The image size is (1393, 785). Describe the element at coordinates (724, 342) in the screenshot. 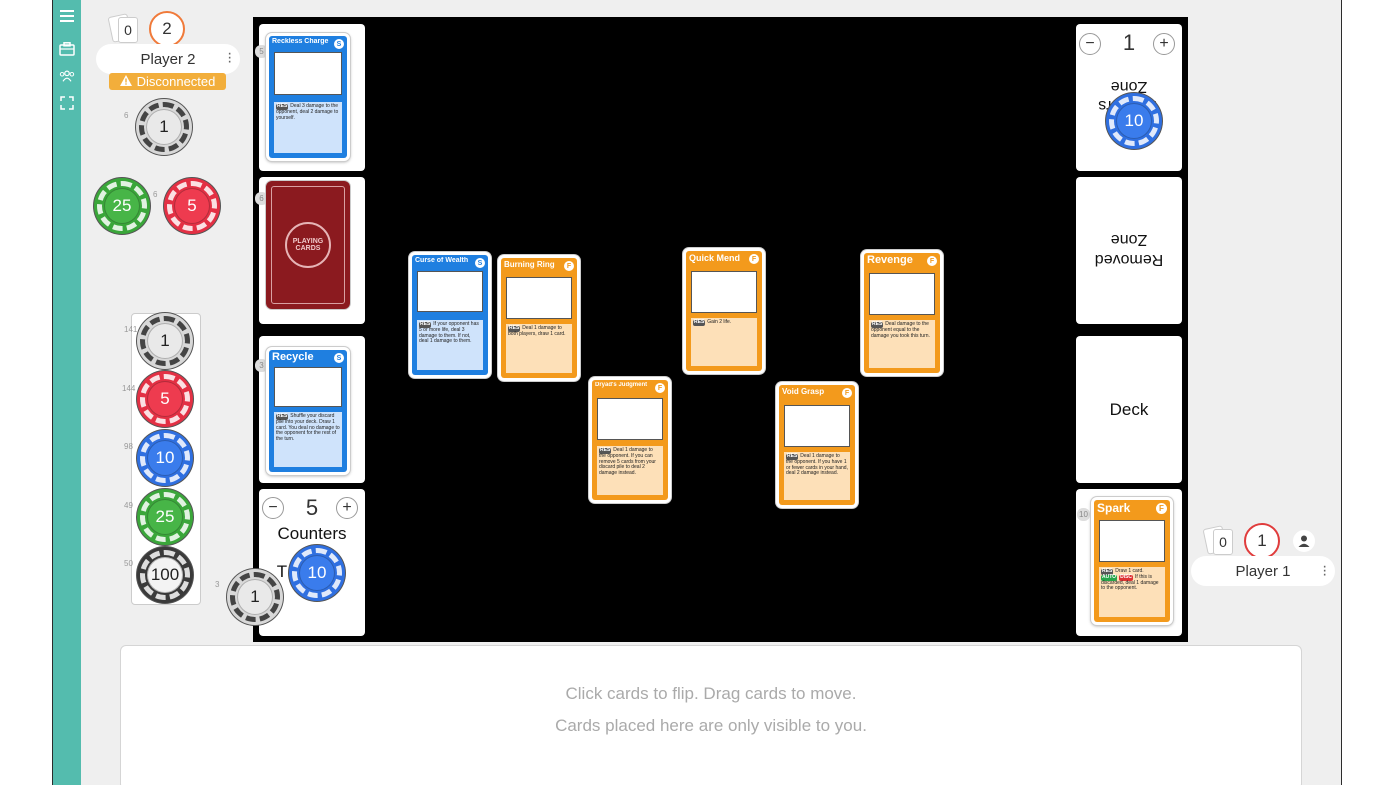

I see `card-text: RES Gain 2 life.` at that location.